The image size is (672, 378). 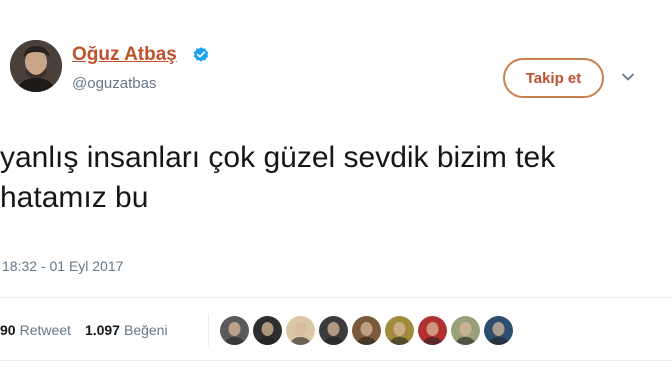 I want to click on retweet-label: Retweet, so click(x=45, y=330).